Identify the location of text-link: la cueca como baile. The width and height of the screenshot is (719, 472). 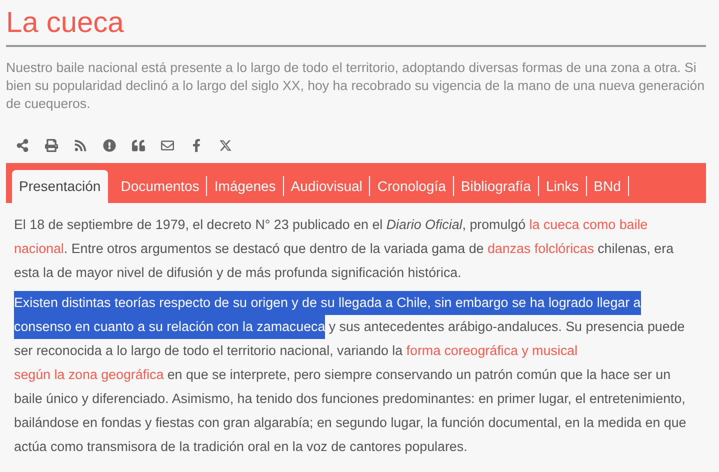
(588, 225).